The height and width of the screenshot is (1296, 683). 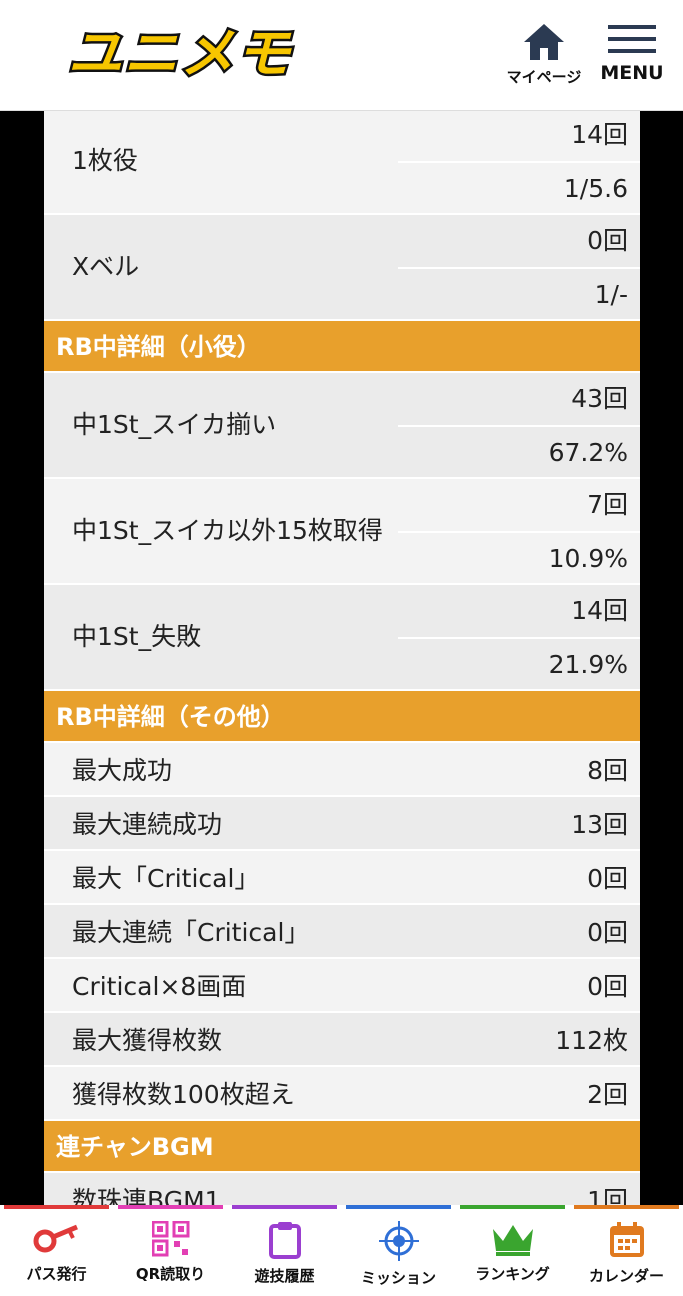 I want to click on bottom-nav: パス発行 QR読取り 遊技履歴 ミッション ランキング カレンダー, so click(x=341, y=1250).